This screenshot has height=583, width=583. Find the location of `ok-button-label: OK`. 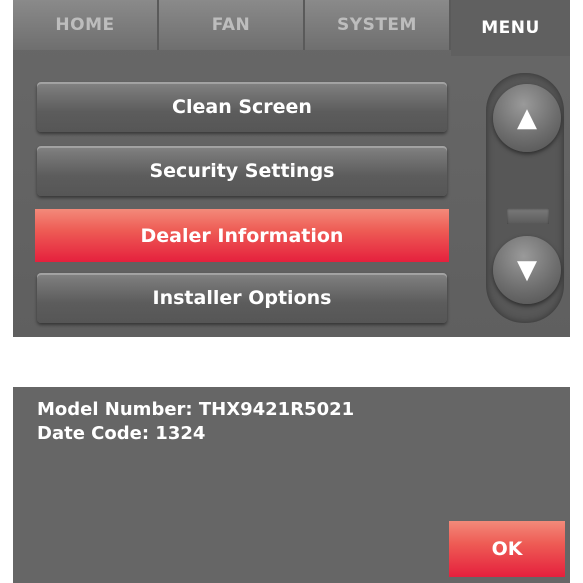

ok-button-label: OK is located at coordinates (507, 549).